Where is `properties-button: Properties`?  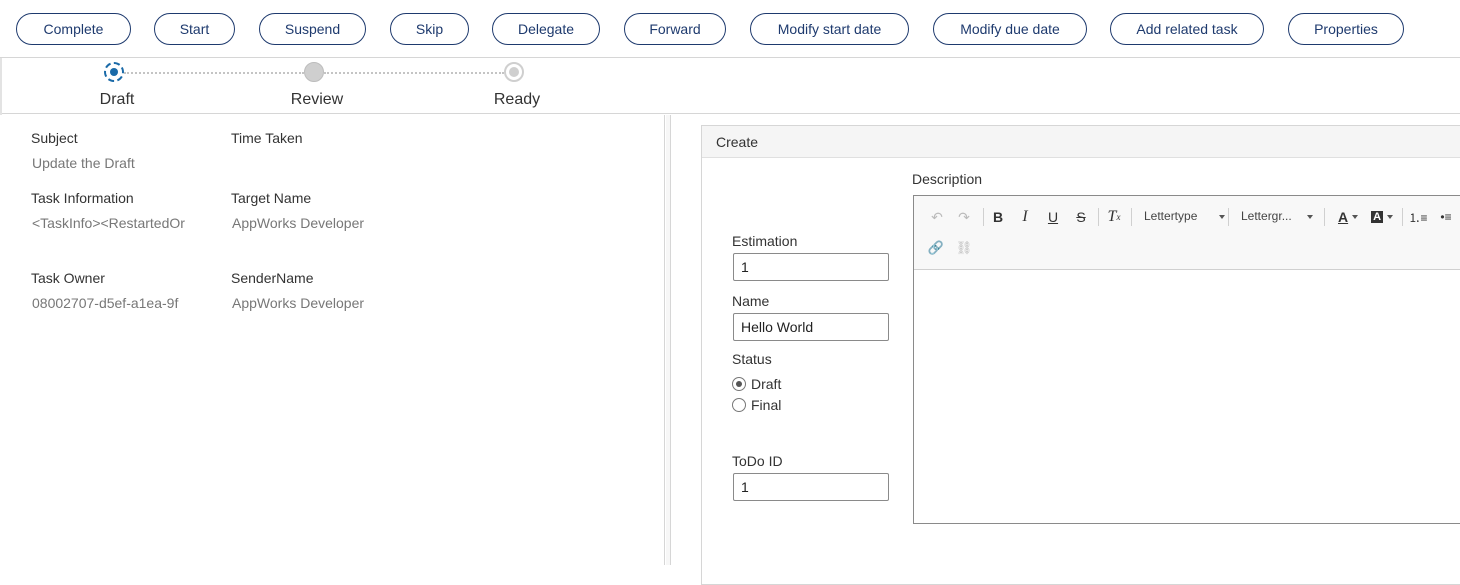 properties-button: Properties is located at coordinates (1346, 29).